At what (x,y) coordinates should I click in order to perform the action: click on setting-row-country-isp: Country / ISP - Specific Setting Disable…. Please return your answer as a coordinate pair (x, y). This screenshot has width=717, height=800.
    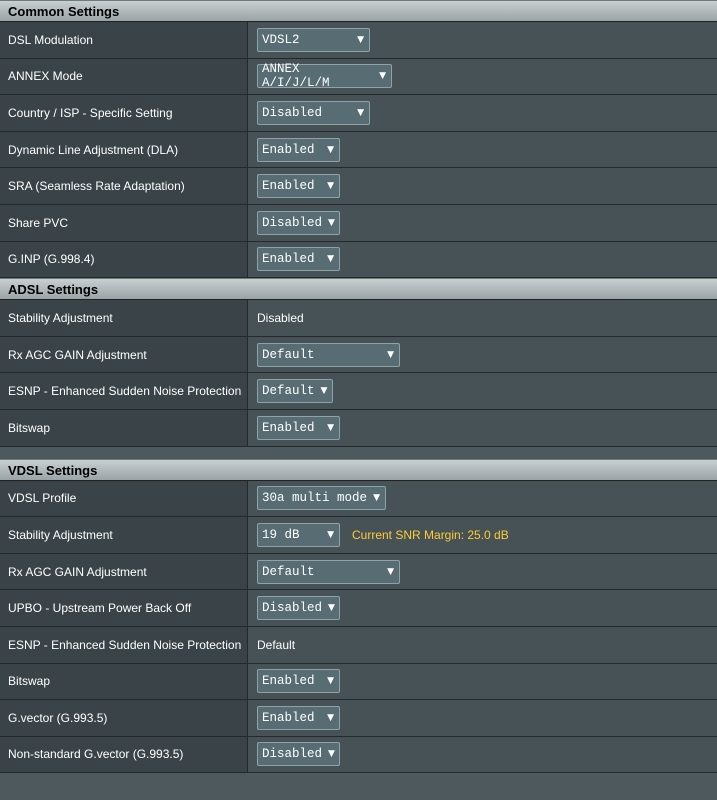
    Looking at the image, I should click on (358, 113).